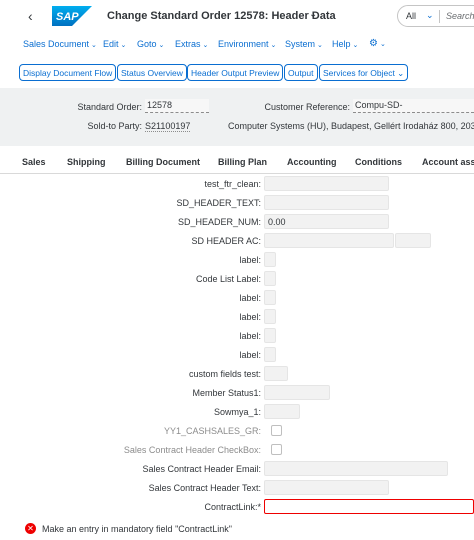  Describe the element at coordinates (34, 162) in the screenshot. I see `tab-sales: Sales` at that location.